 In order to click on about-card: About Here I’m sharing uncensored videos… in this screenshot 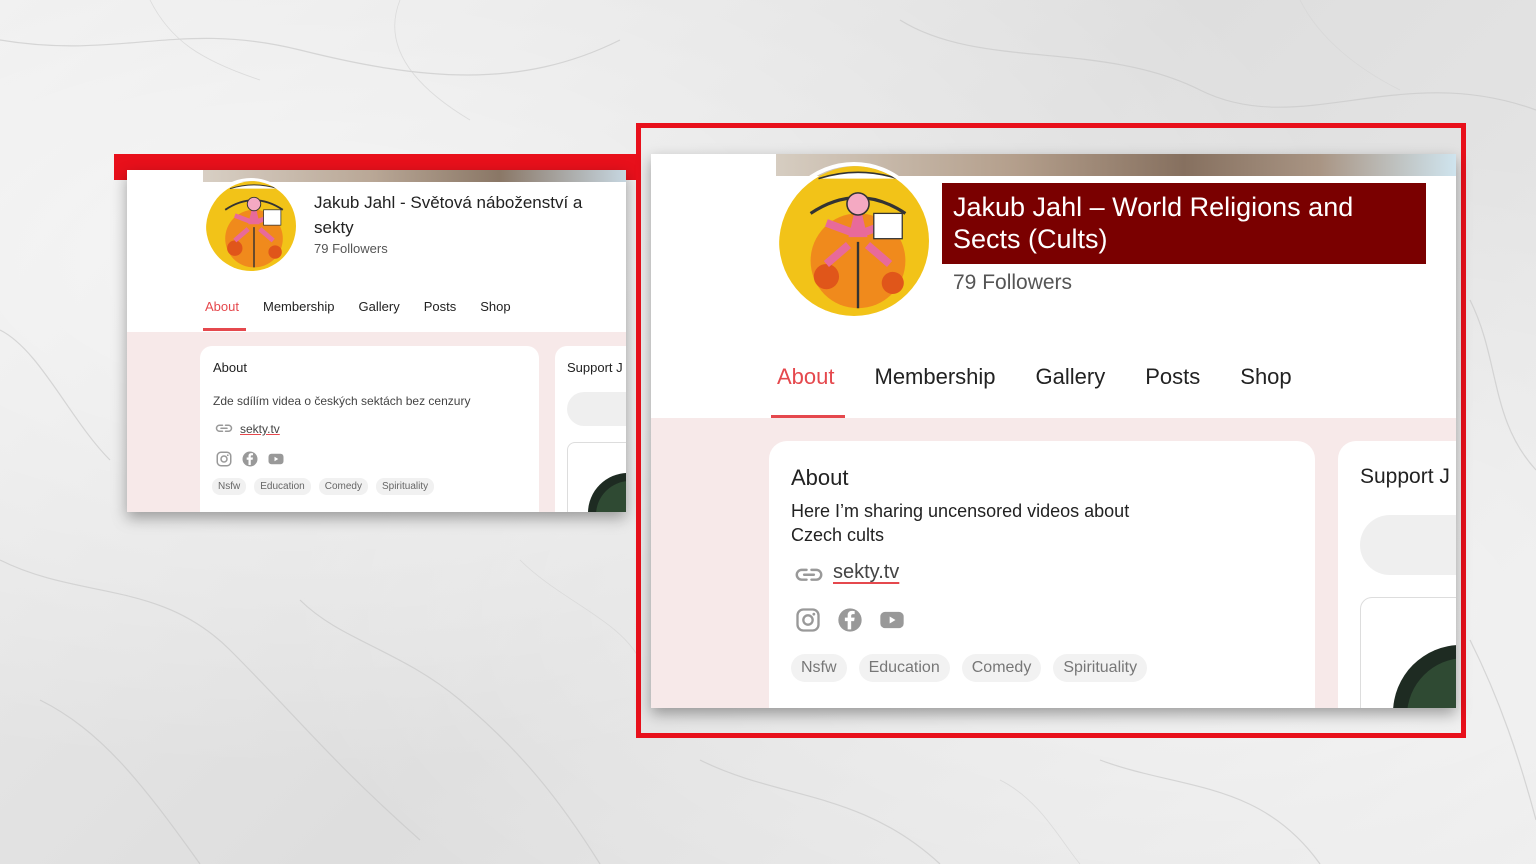, I will do `click(1042, 574)`.